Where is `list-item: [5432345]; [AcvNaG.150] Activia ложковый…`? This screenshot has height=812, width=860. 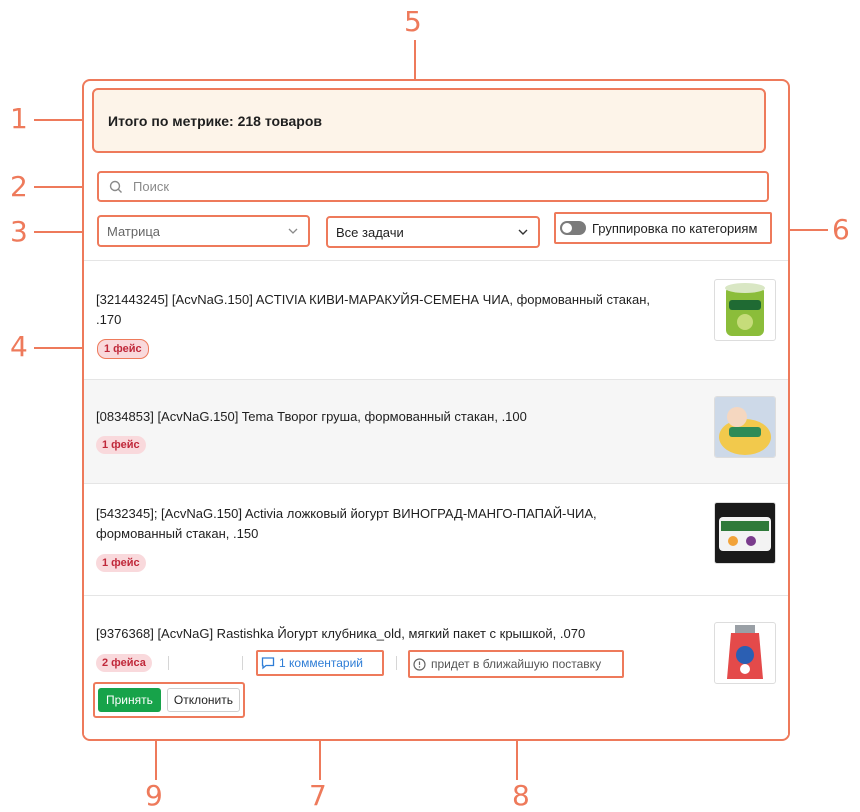 list-item: [5432345]; [AcvNaG.150] Activia ложковый… is located at coordinates (436, 539).